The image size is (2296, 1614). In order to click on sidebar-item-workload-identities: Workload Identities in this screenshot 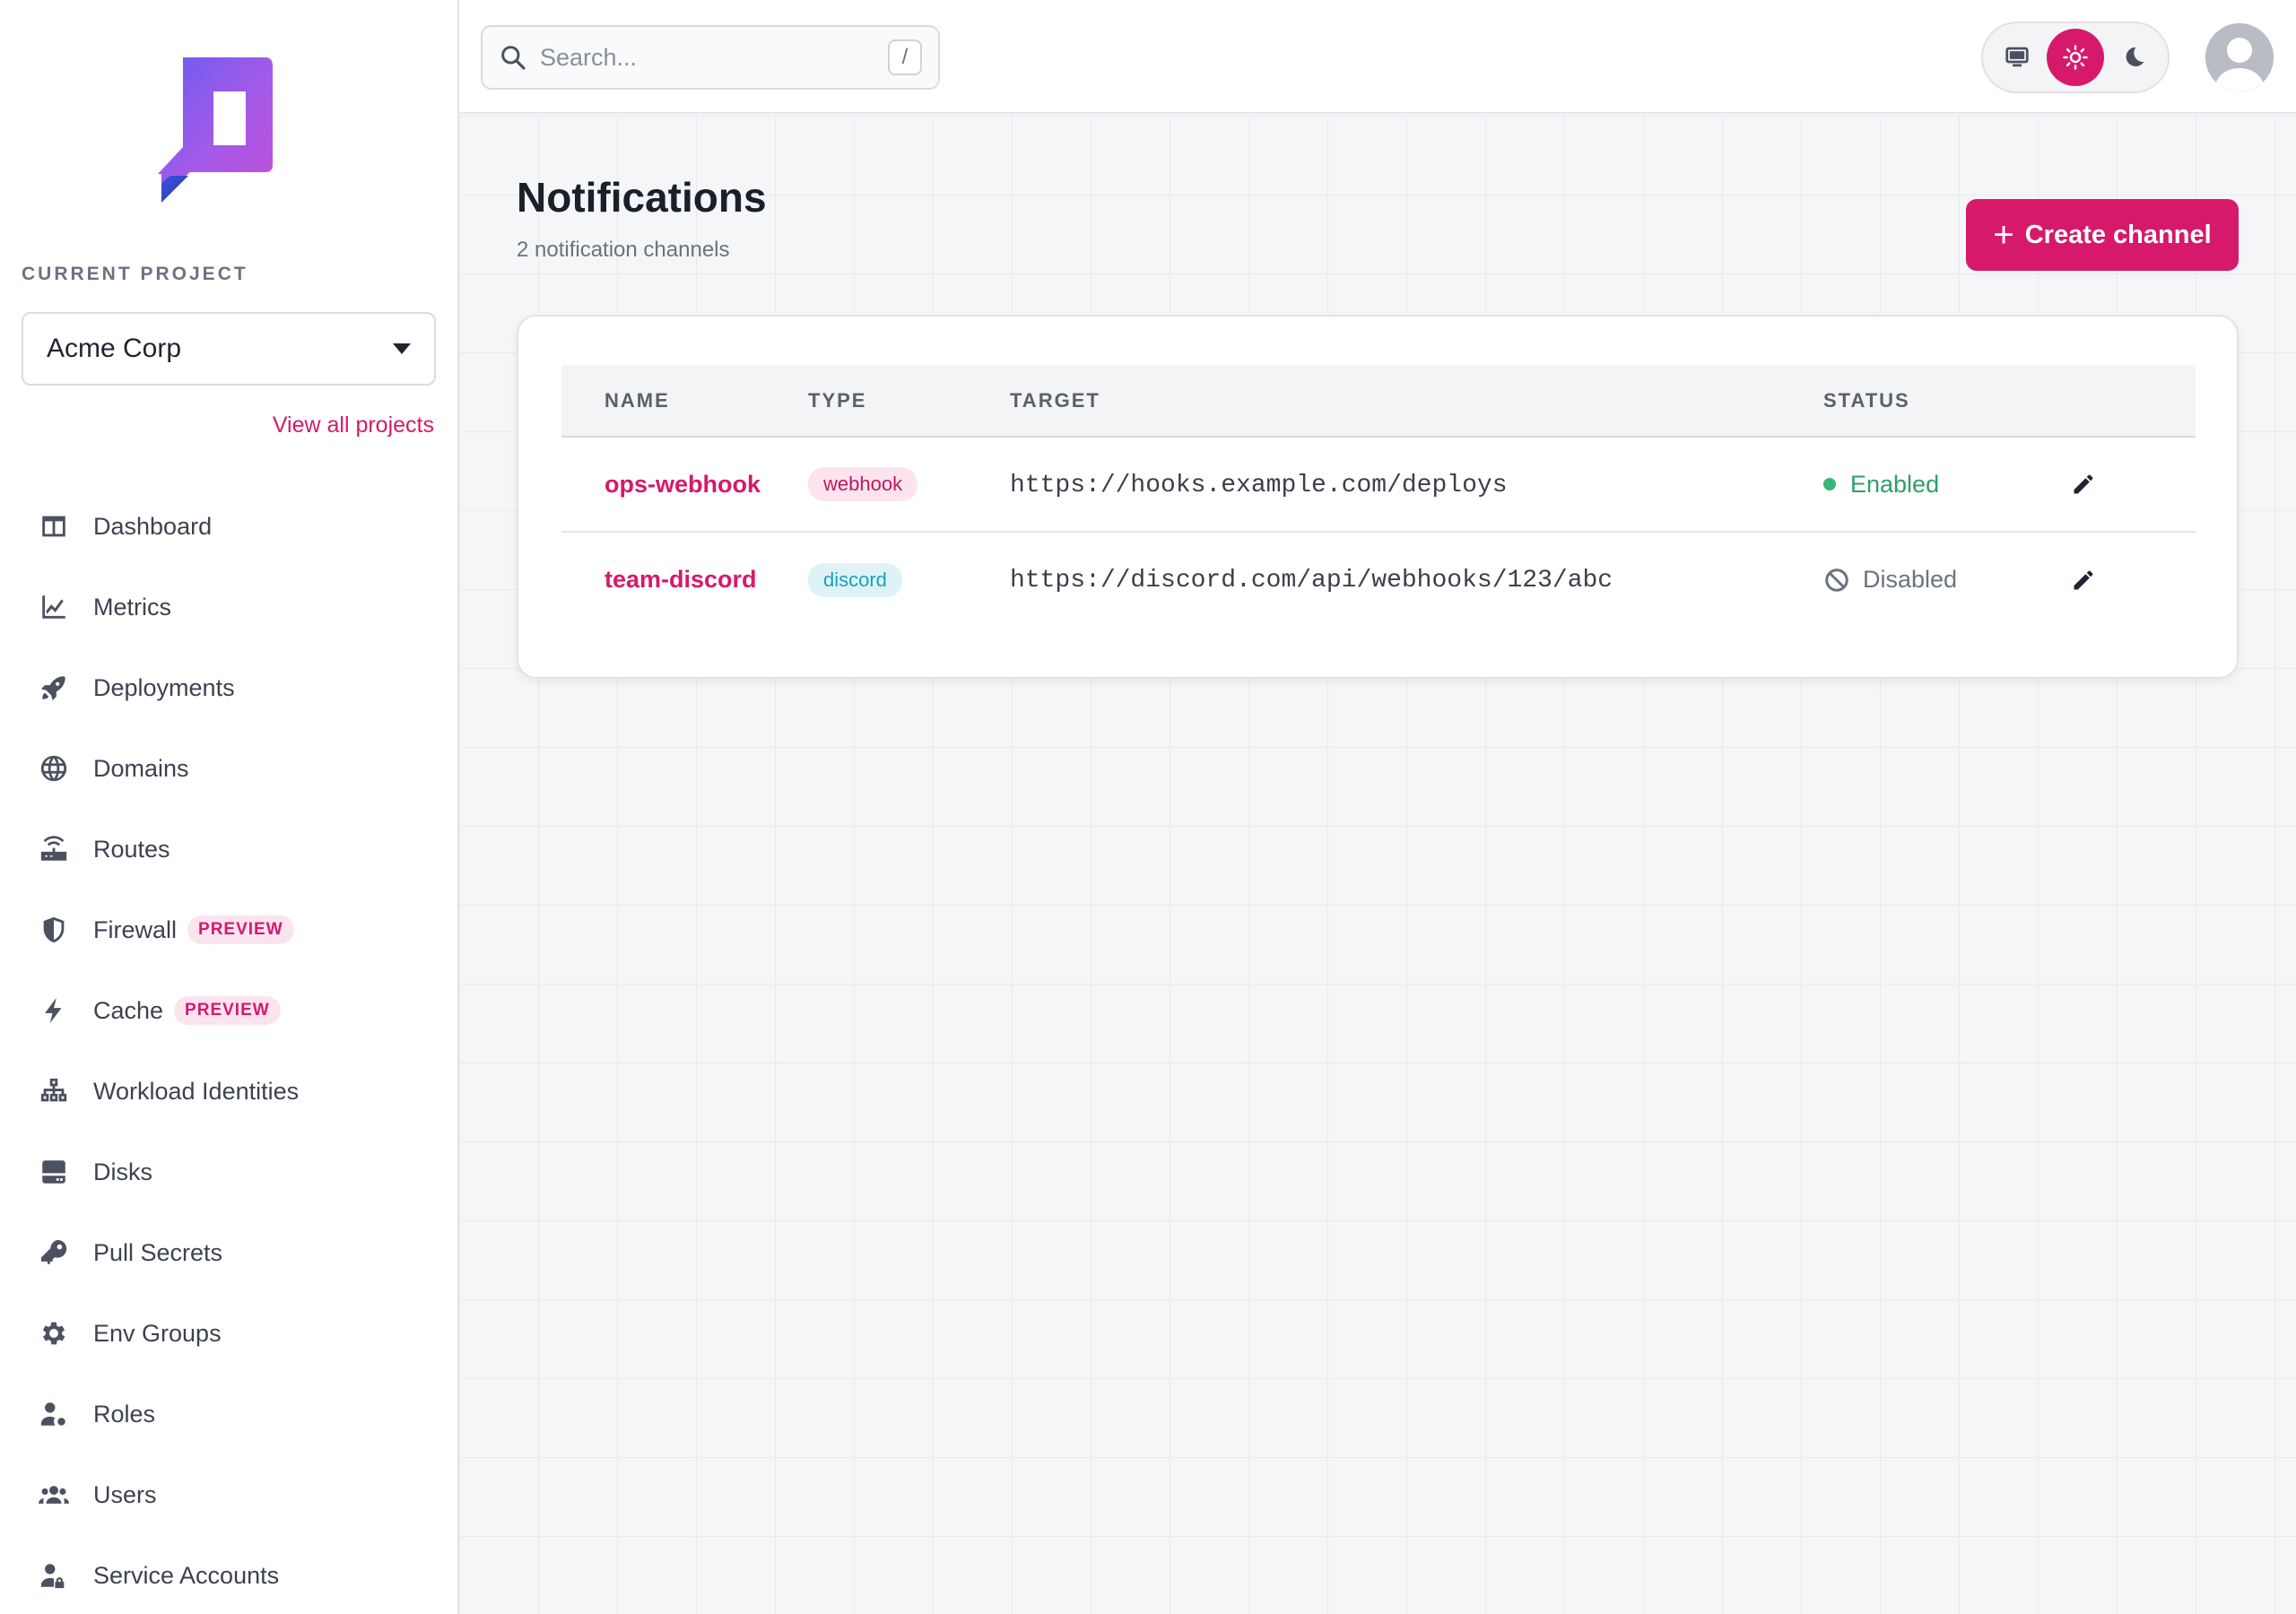, I will do `click(229, 1091)`.